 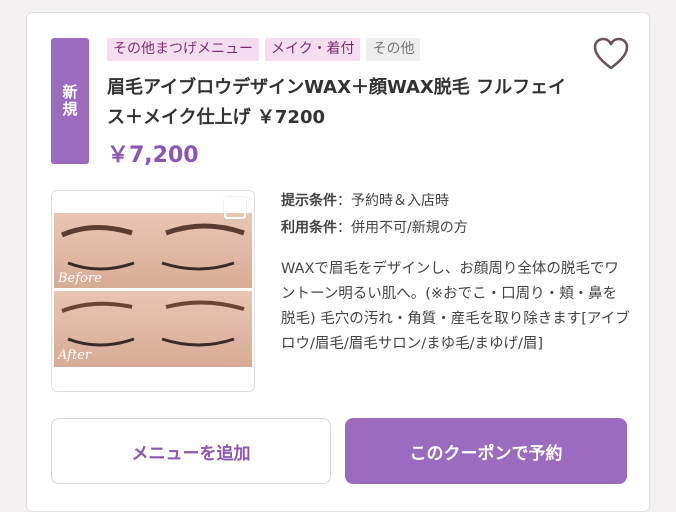 I want to click on condition-label: 利用条件, so click(x=309, y=228).